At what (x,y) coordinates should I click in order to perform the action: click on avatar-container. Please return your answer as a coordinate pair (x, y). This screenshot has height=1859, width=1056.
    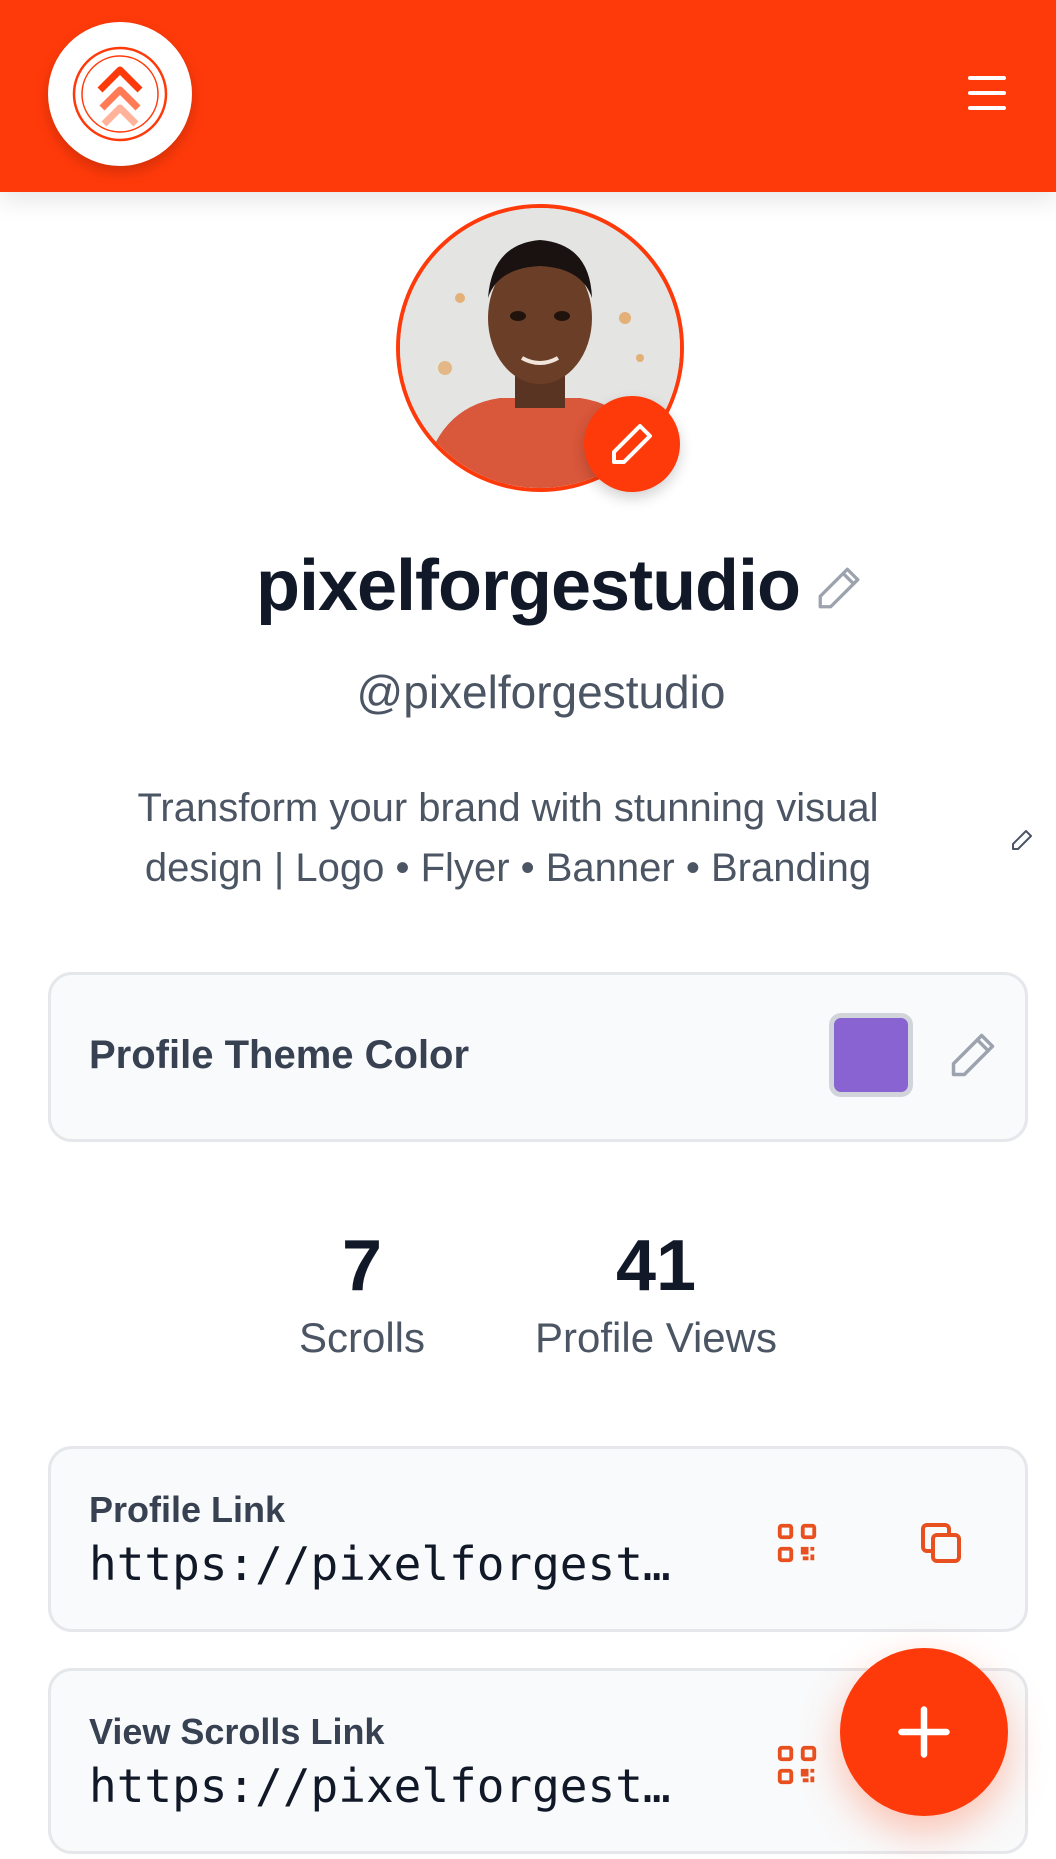
    Looking at the image, I should click on (540, 348).